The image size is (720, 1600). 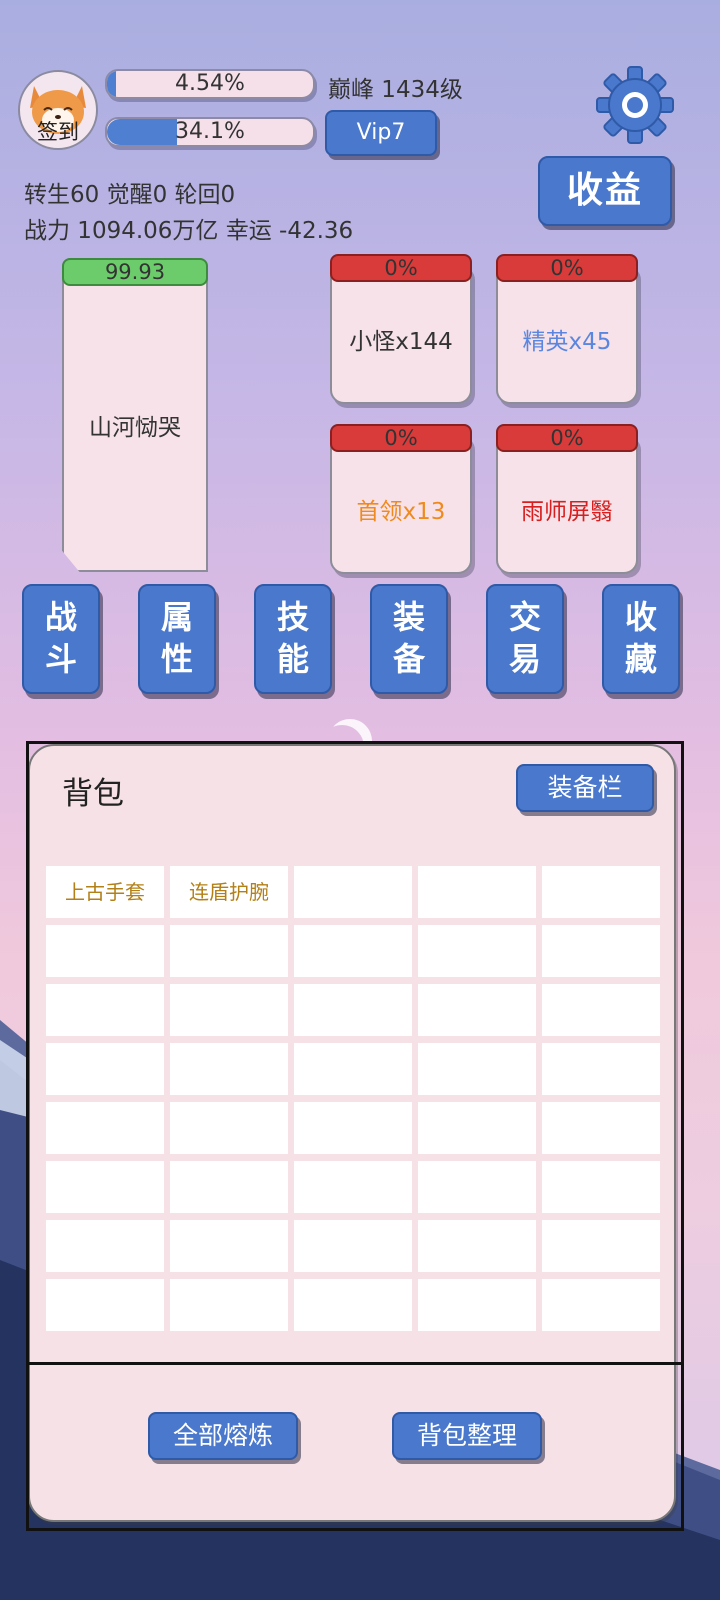 I want to click on nav-attributes-button: 属 性, so click(x=177, y=639).